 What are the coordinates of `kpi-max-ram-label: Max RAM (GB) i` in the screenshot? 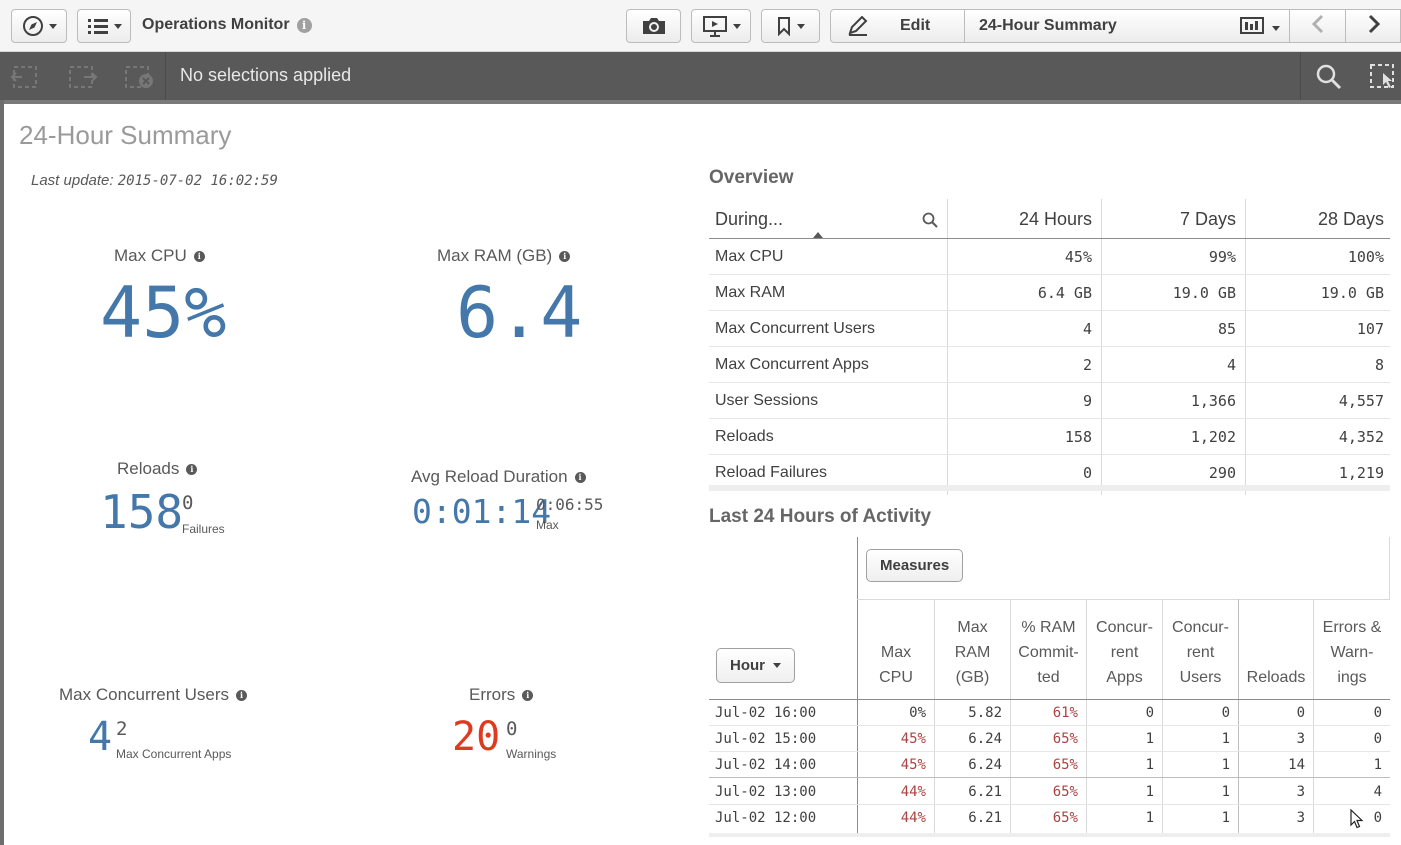 It's located at (504, 256).